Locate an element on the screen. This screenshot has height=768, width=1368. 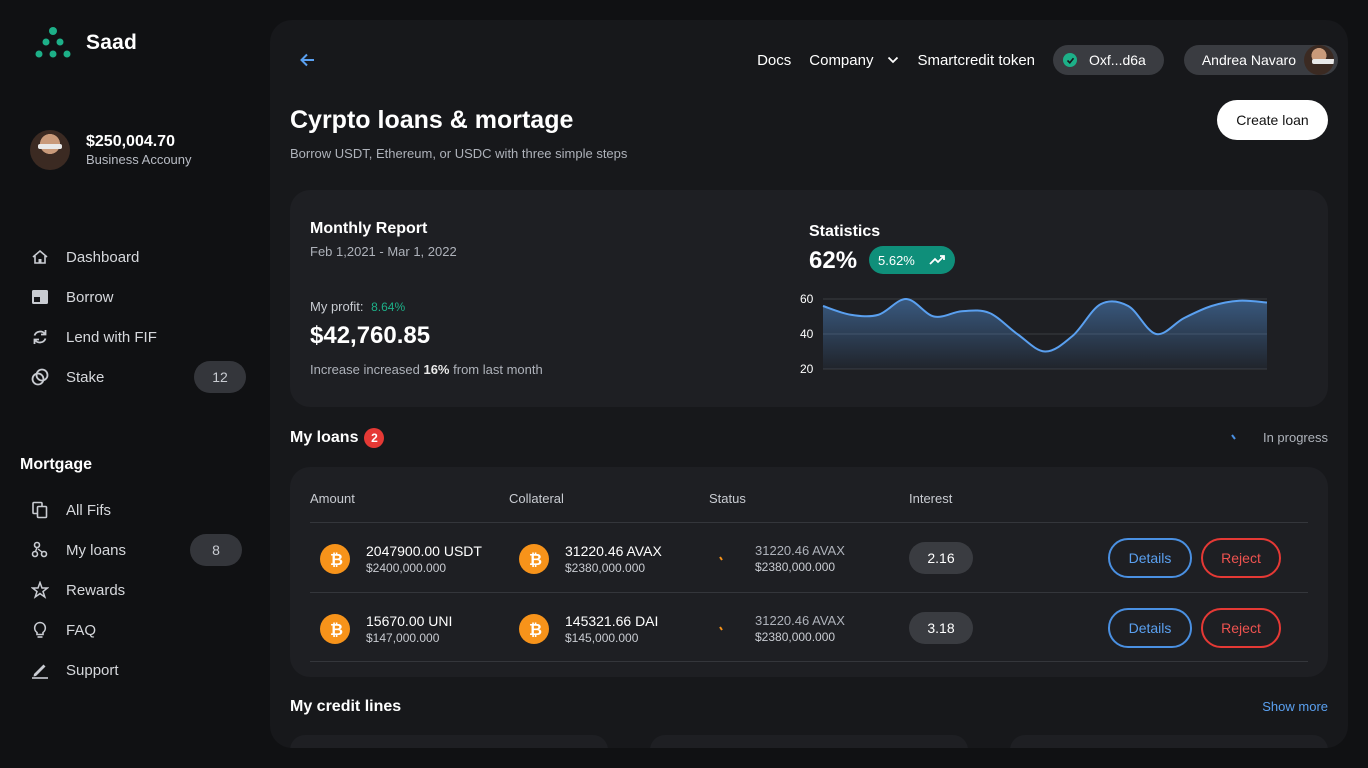
nav-item-label: All Fifs is located at coordinates (88, 510).